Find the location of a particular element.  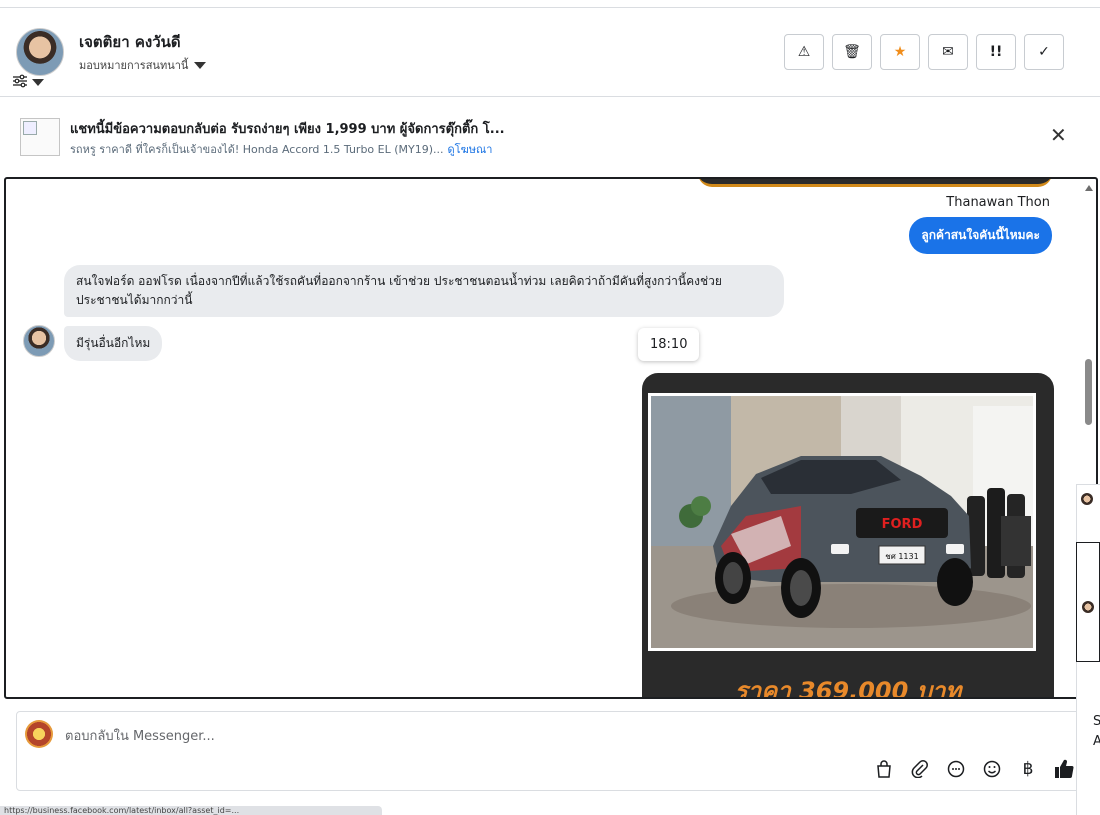

contact-name: เจตติยา คงวันดี is located at coordinates (130, 42).